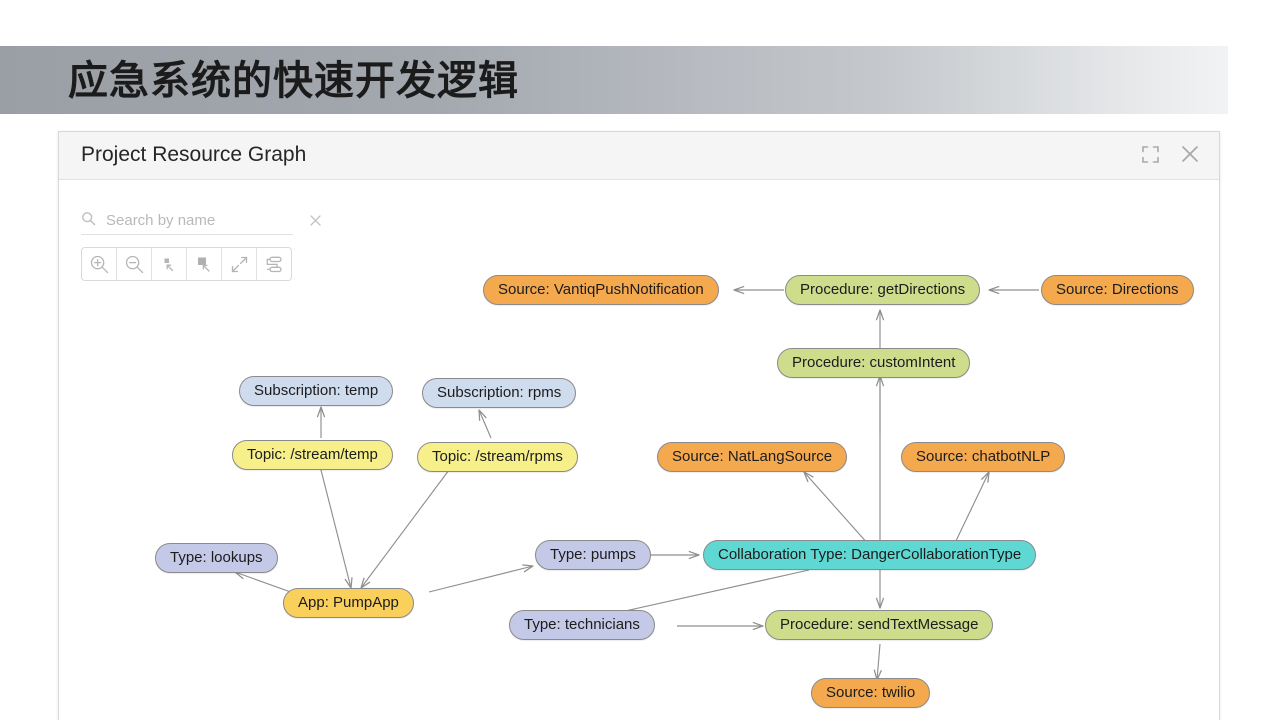 The height and width of the screenshot is (720, 1276). What do you see at coordinates (348, 603) in the screenshot?
I see `node-app-pumpapp: App: PumpApp` at bounding box center [348, 603].